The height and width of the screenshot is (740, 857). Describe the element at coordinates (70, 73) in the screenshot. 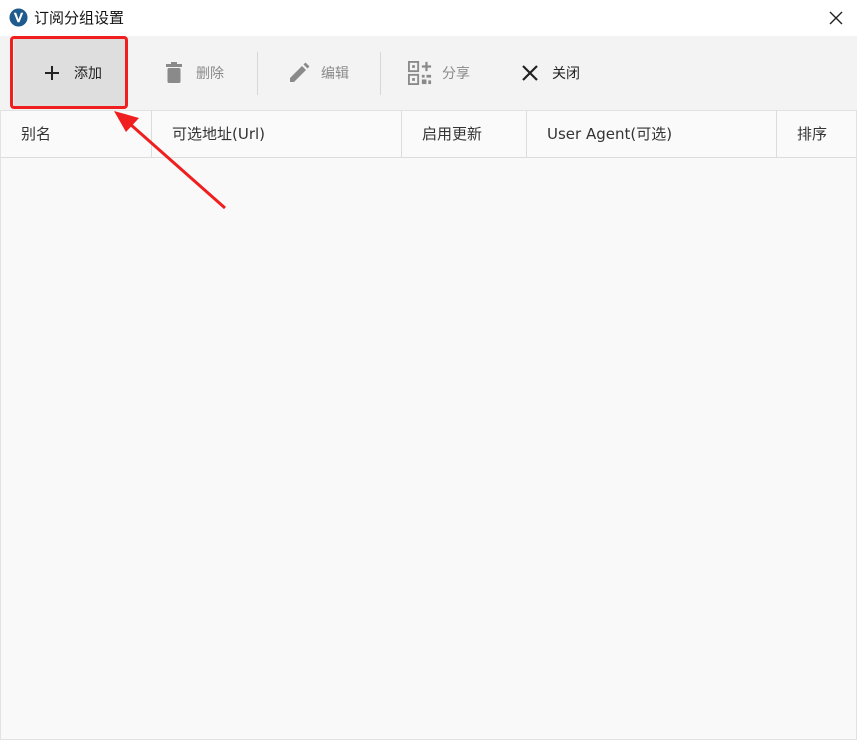

I see `add-button: 添加` at that location.